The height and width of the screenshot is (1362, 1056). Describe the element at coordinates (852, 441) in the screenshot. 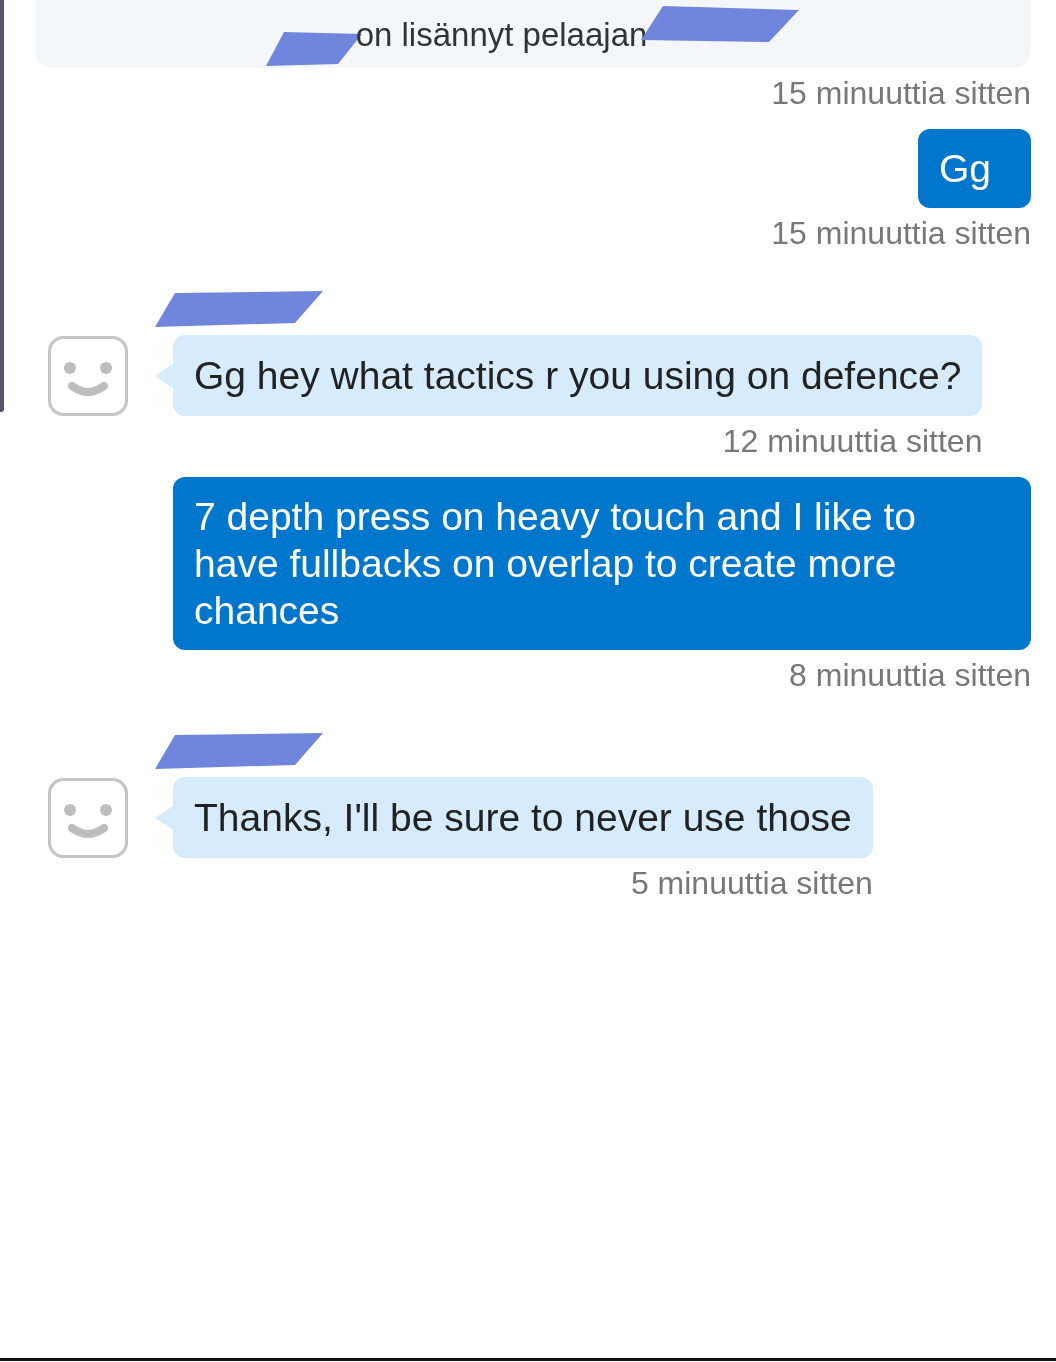

I see `message-timestamp: 12 minuuttia sitten` at that location.